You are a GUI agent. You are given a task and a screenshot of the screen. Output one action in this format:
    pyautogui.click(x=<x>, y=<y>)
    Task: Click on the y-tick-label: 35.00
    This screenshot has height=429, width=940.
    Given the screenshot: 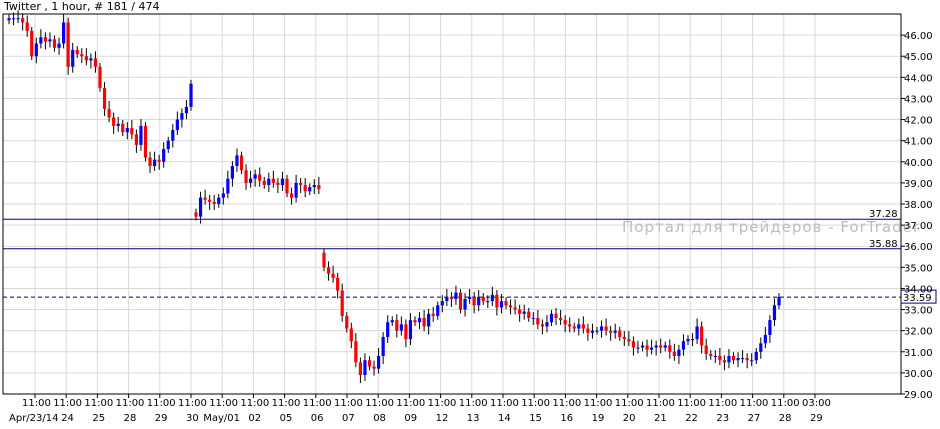 What is the action you would take?
    pyautogui.click(x=918, y=268)
    